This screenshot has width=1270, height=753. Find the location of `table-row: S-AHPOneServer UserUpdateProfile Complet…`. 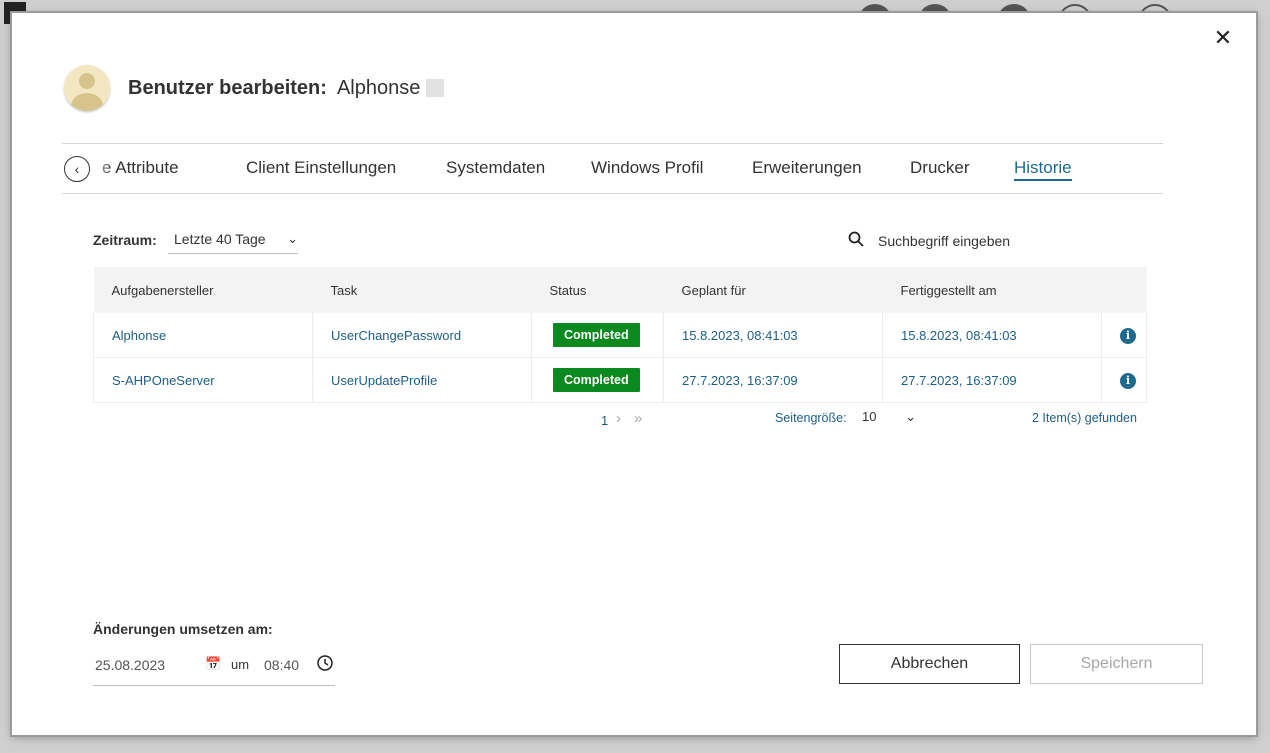

table-row: S-AHPOneServer UserUpdateProfile Complet… is located at coordinates (620, 380).